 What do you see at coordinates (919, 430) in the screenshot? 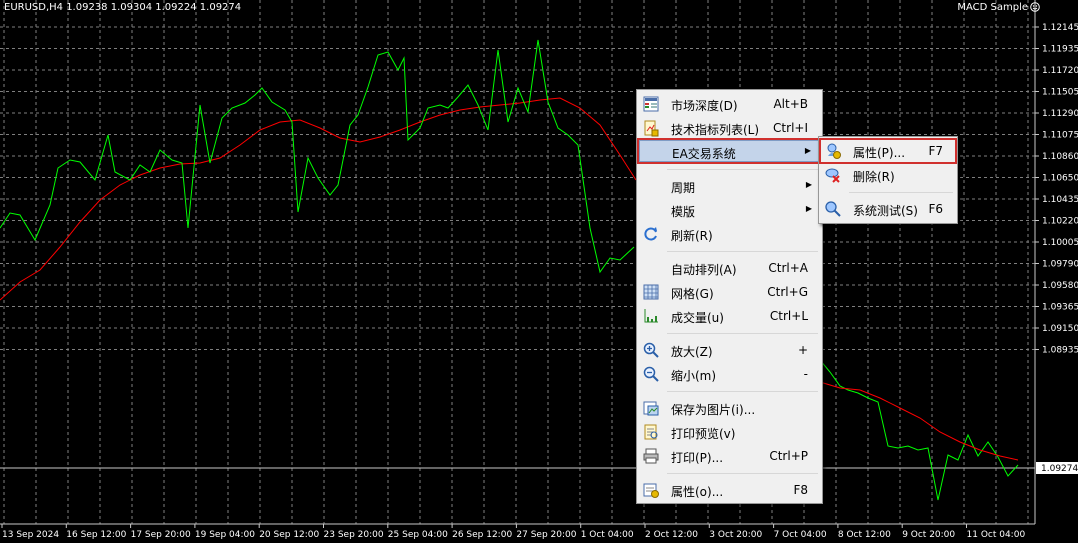
I see `price-line-segment` at bounding box center [919, 430].